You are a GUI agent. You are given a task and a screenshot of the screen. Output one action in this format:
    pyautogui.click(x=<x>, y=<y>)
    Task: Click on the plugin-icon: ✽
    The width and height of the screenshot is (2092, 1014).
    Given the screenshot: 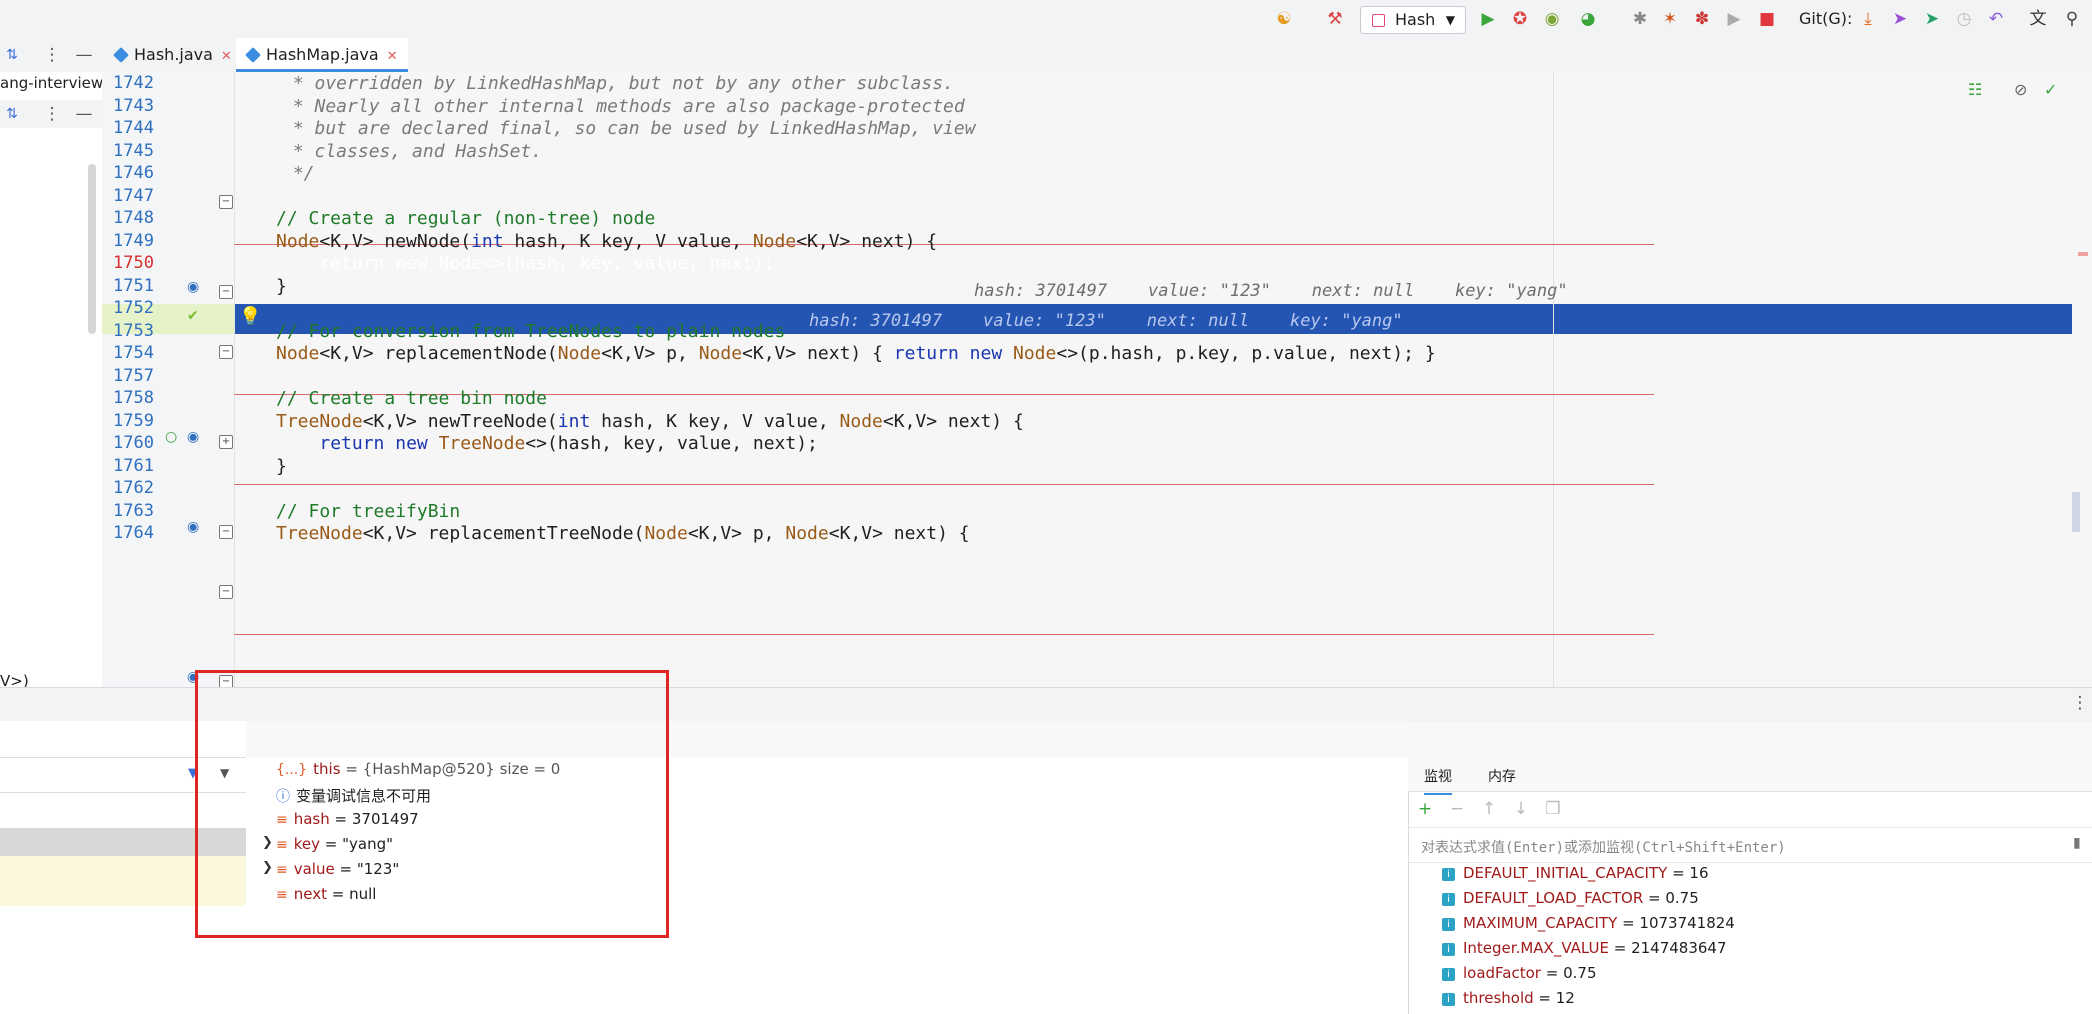 What is the action you would take?
    pyautogui.click(x=1702, y=19)
    